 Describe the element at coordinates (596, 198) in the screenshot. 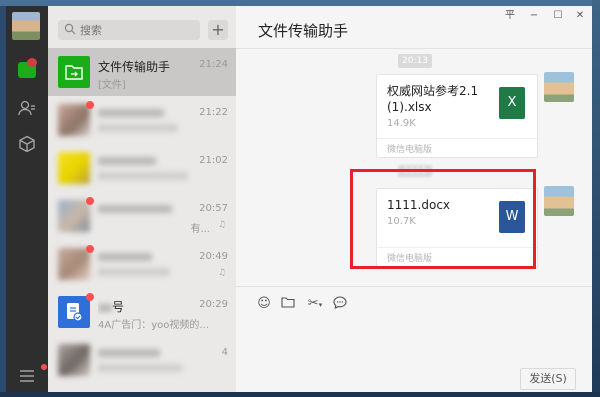

I see `desktop-background-right` at that location.